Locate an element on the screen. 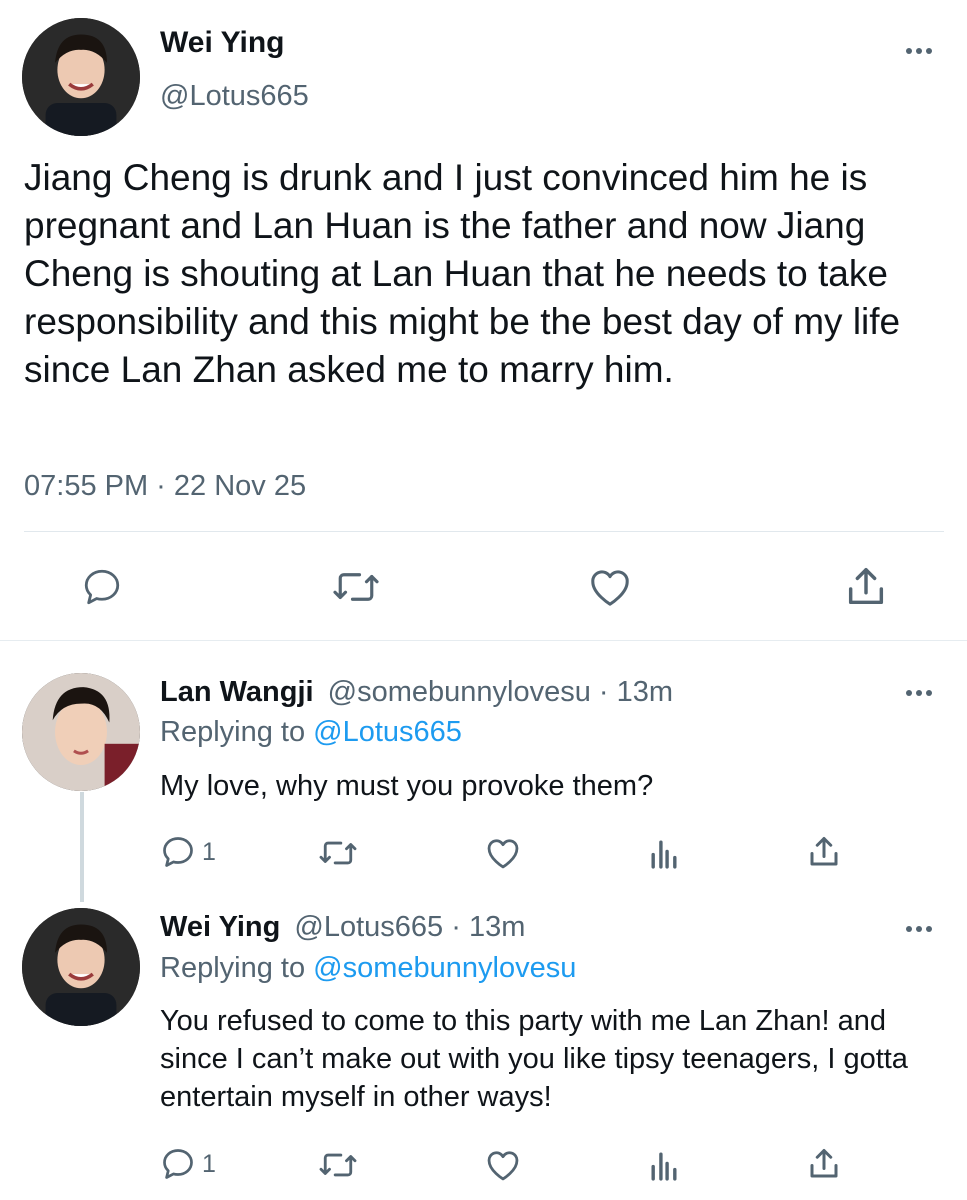 This screenshot has height=1200, width=967. reply-header: Wei Ying @Lotus665 · 13m is located at coordinates (342, 927).